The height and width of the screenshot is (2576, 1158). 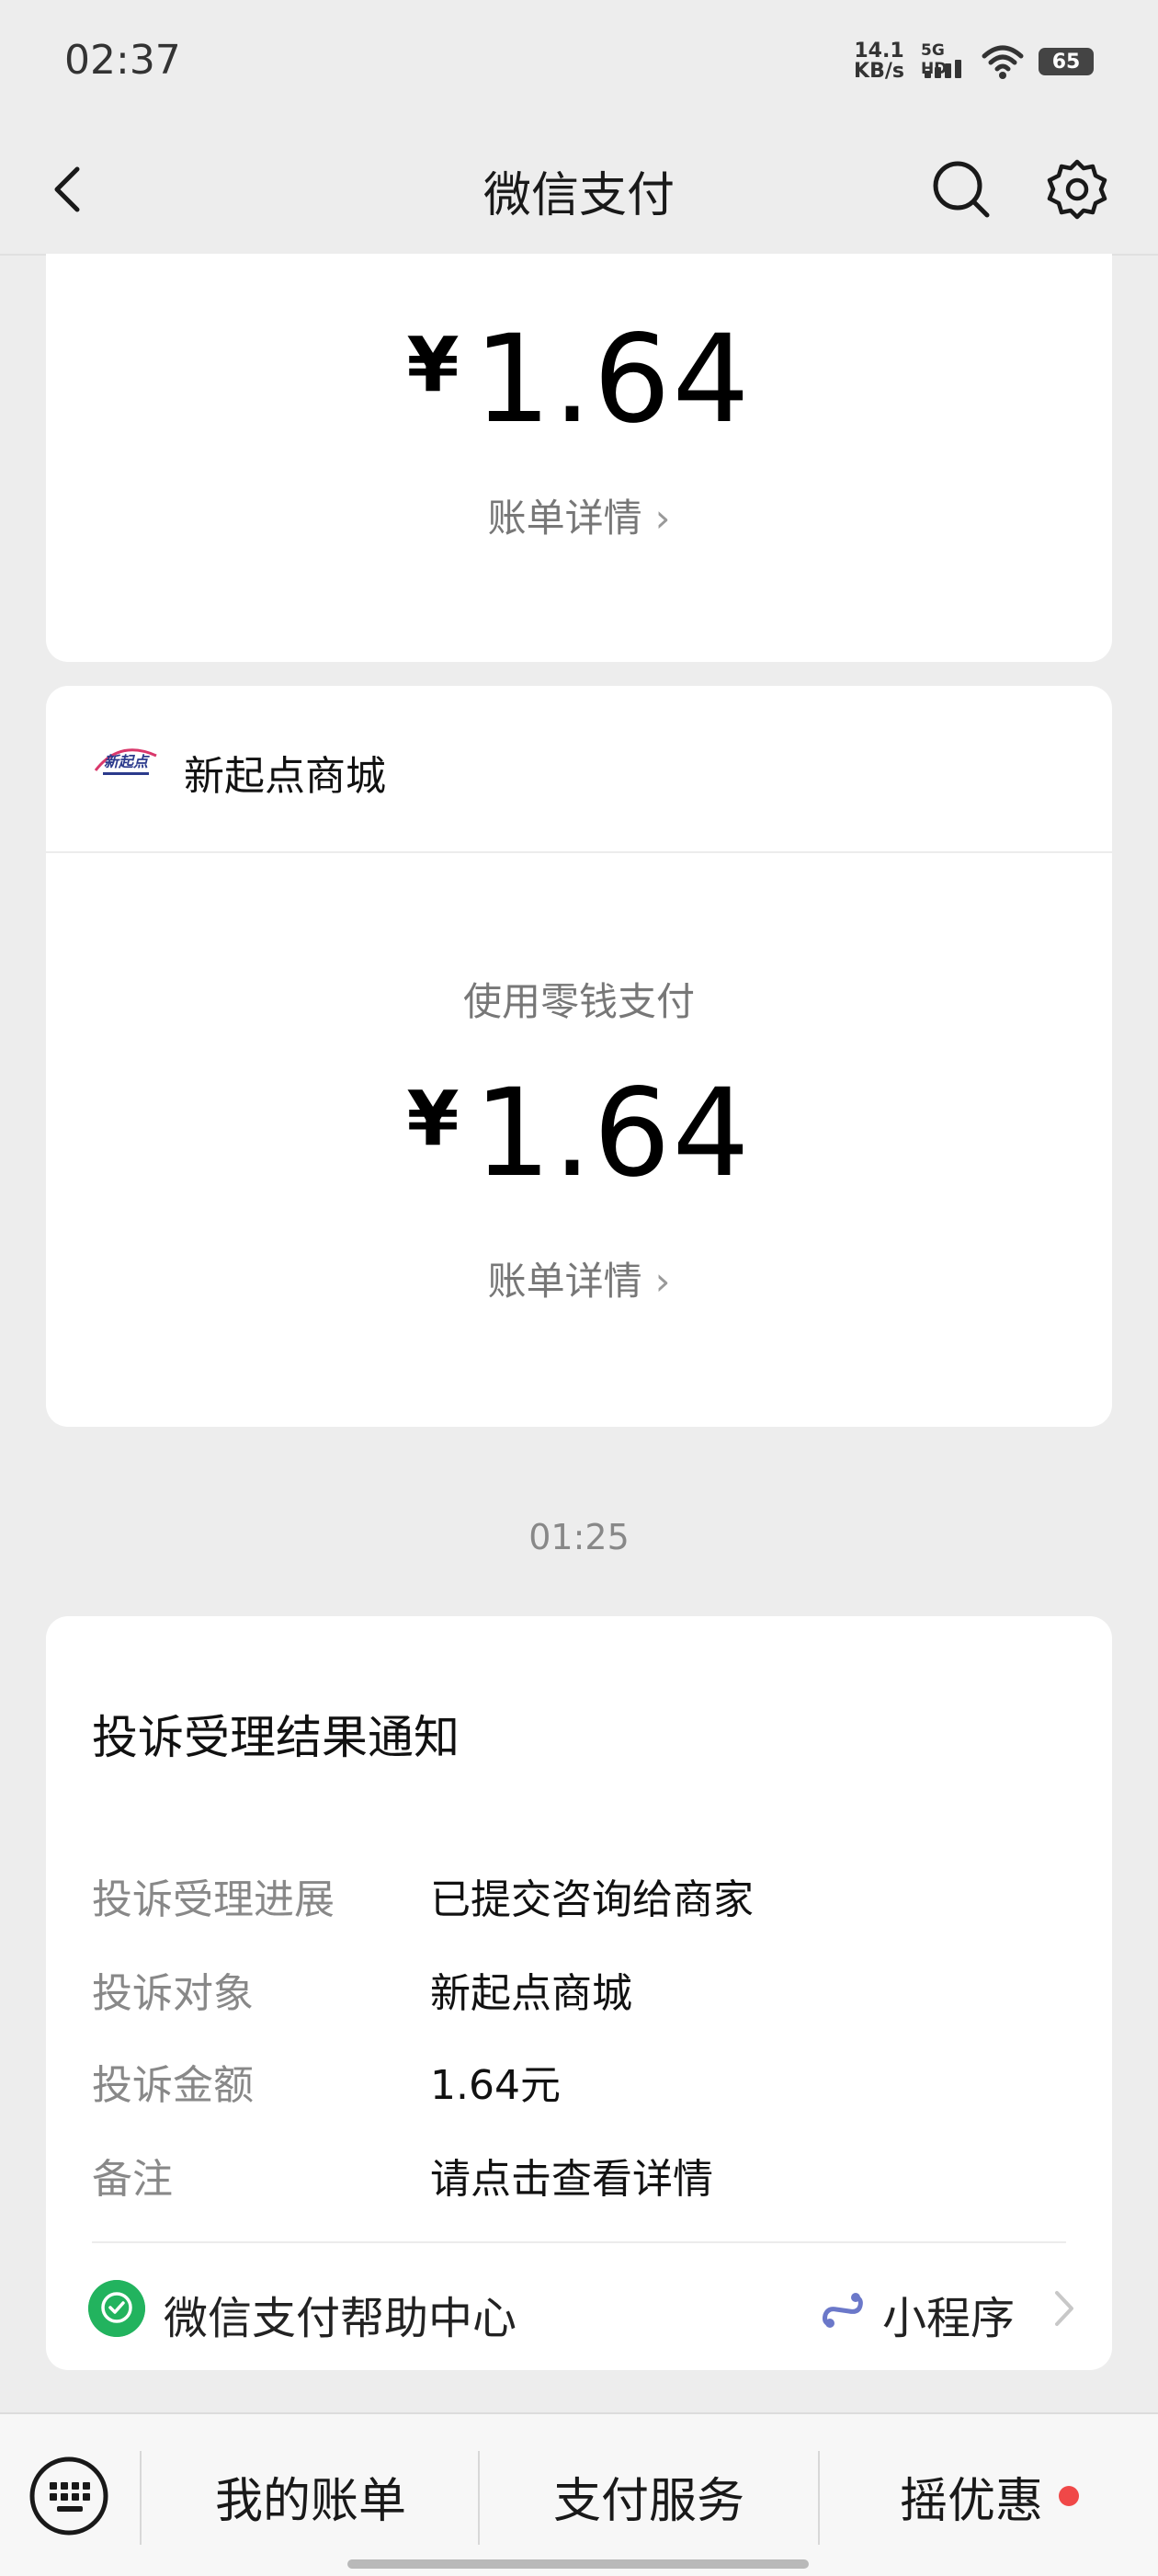 I want to click on notice-title: 投诉受理结果通知, so click(x=276, y=1737).